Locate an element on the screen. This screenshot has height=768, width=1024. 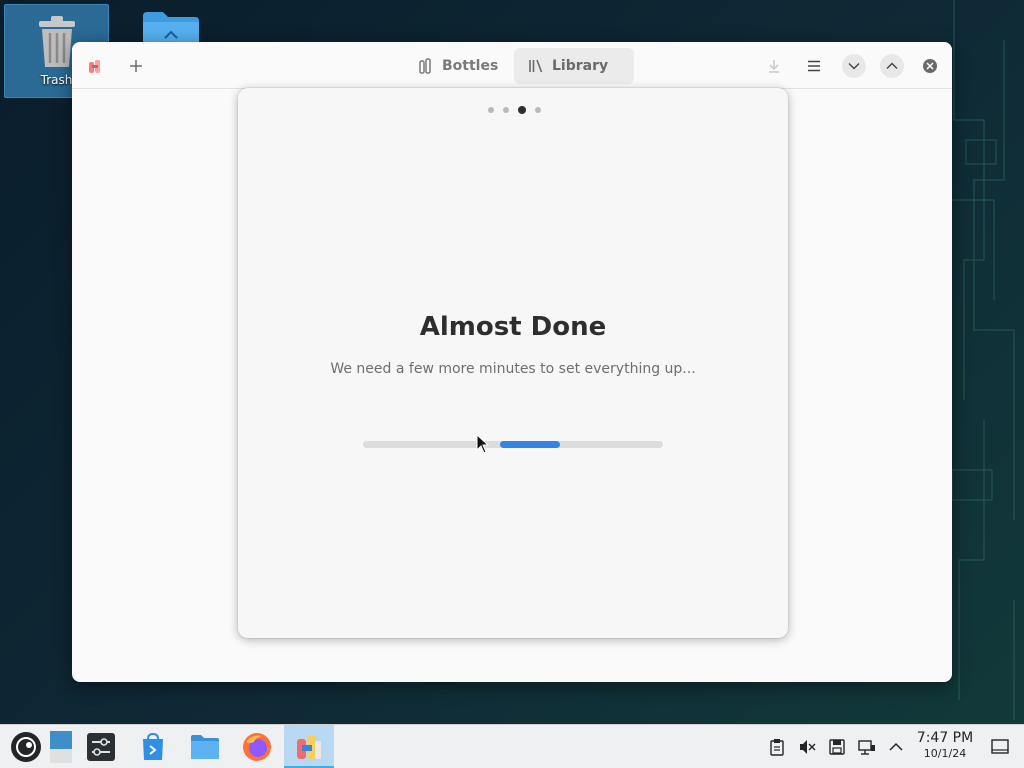
network-icon is located at coordinates (866, 747).